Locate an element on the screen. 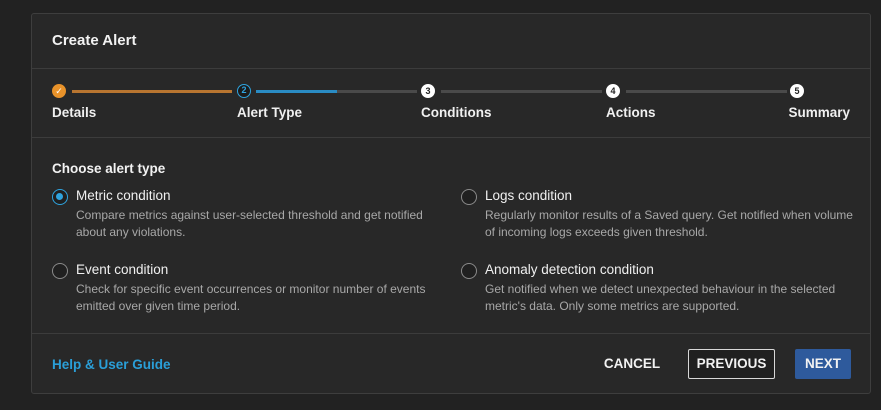 The height and width of the screenshot is (410, 881). step-1-check-icon: ✓ is located at coordinates (59, 91).